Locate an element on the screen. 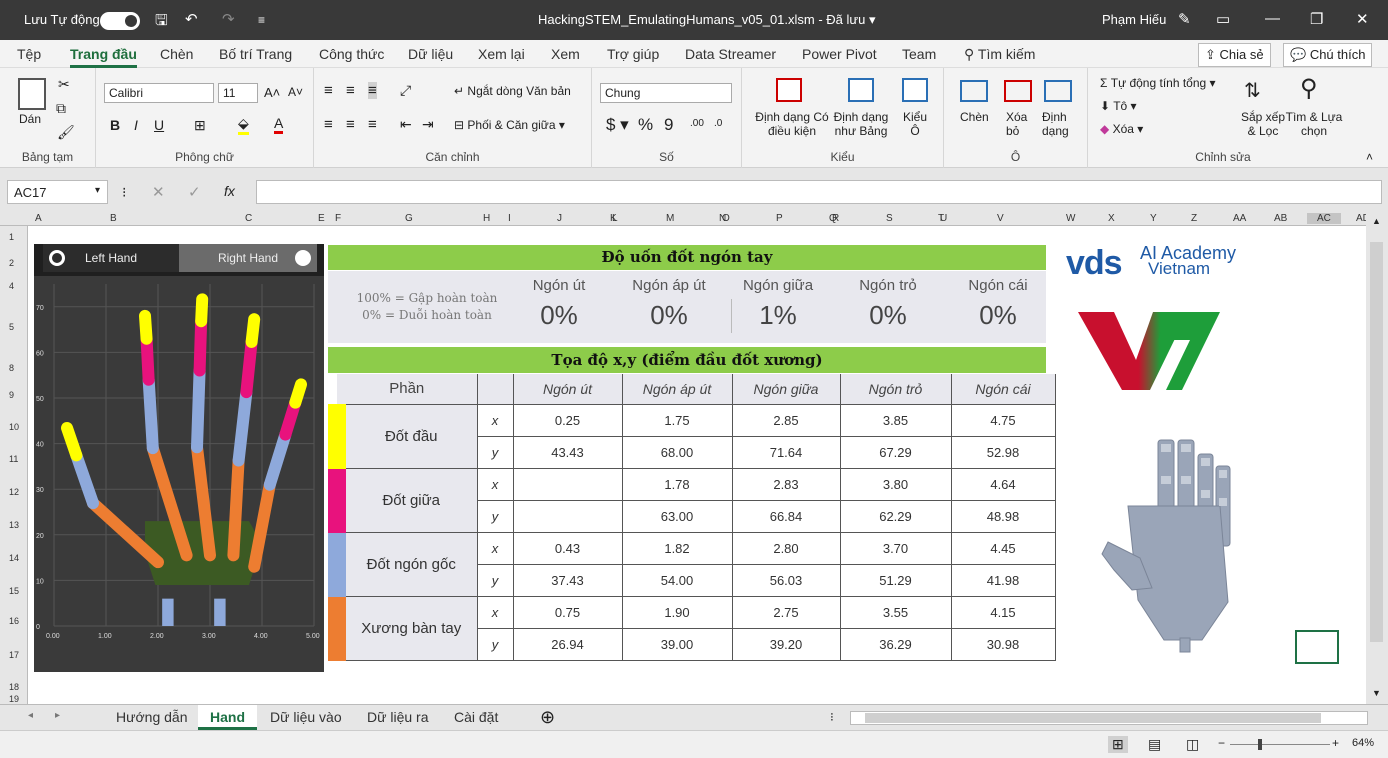 This screenshot has width=1388, height=758. row-header: 4 is located at coordinates (11, 286).